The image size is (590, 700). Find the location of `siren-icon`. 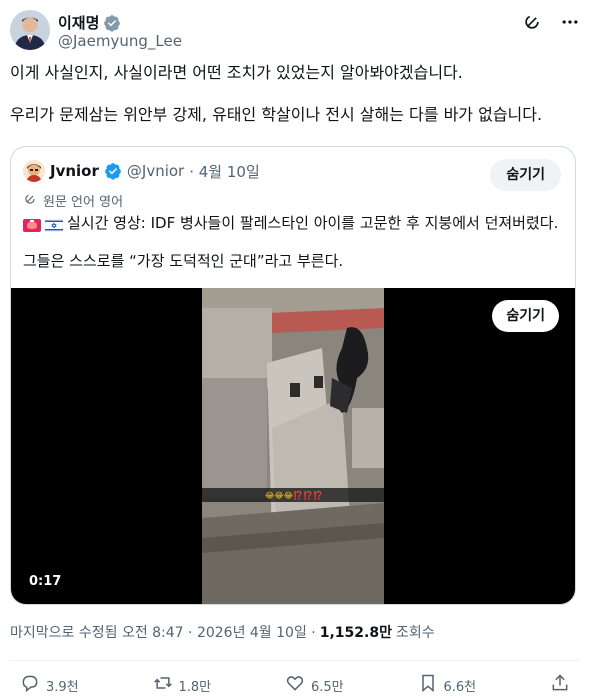

siren-icon is located at coordinates (32, 224).